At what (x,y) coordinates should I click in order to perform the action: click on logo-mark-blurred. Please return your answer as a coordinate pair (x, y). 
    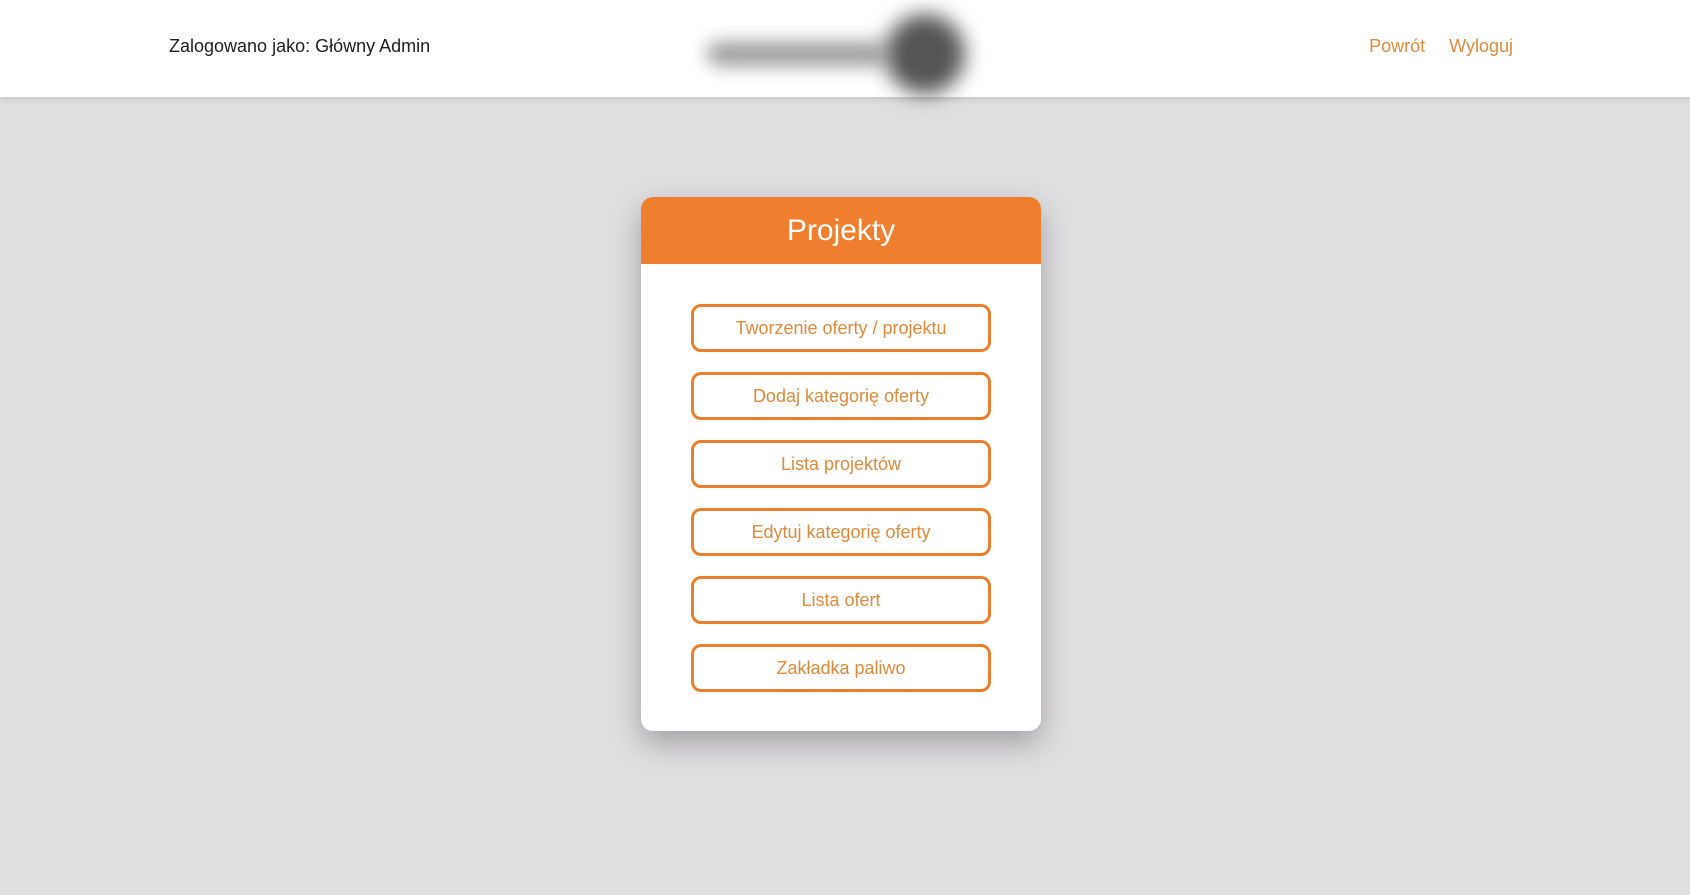
    Looking at the image, I should click on (925, 54).